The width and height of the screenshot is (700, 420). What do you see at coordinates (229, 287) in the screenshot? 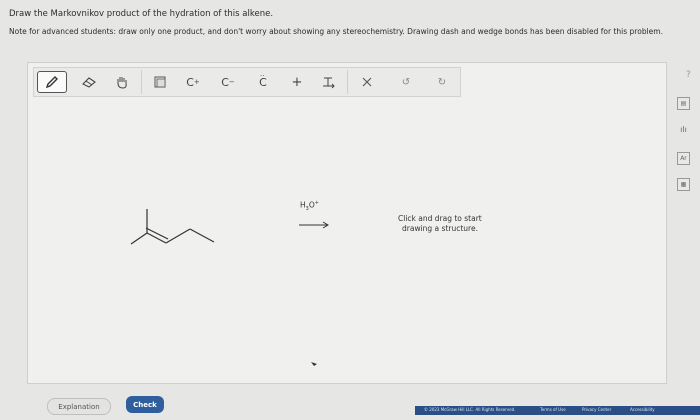
I see `molecule-layer` at bounding box center [229, 287].